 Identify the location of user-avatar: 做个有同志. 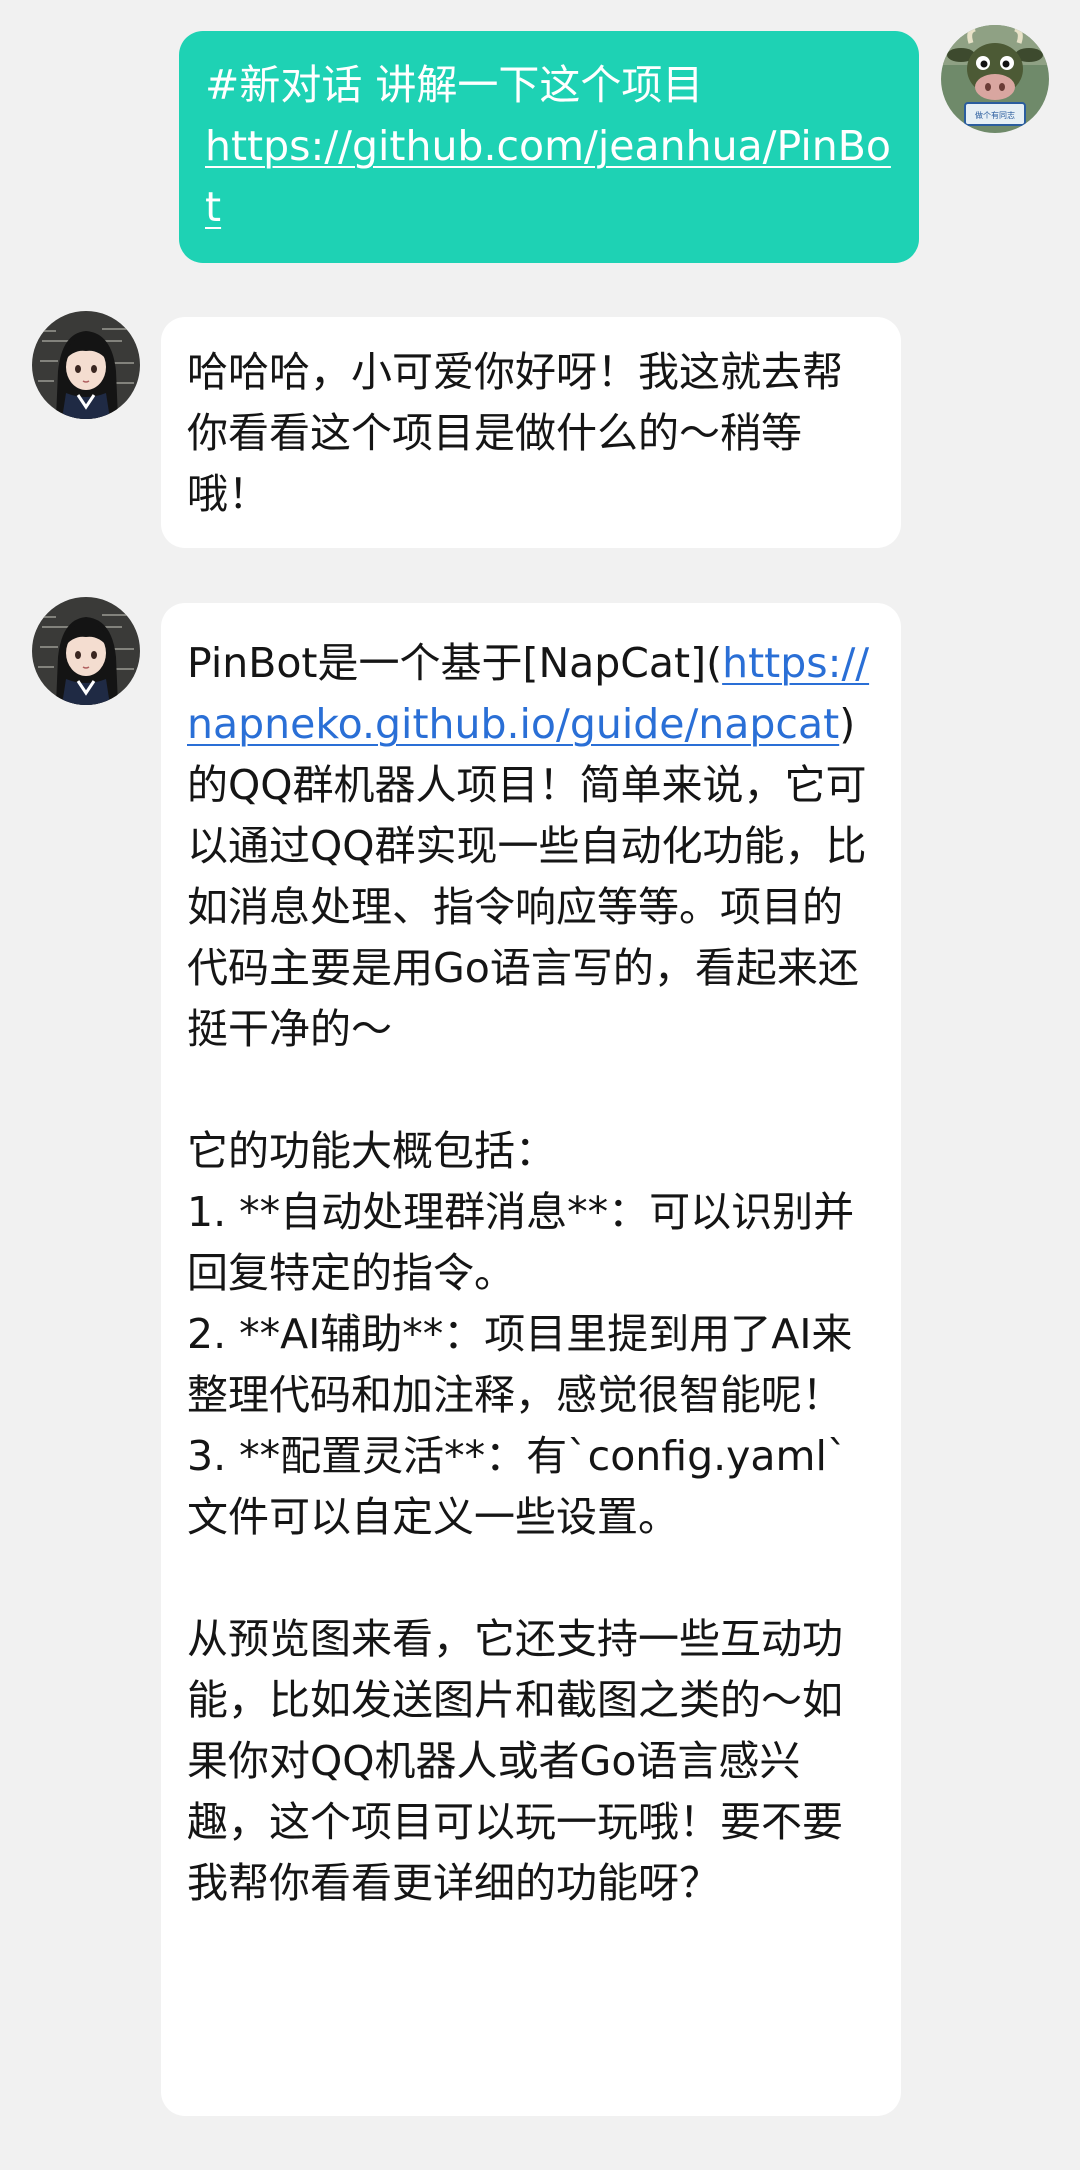
(995, 79).